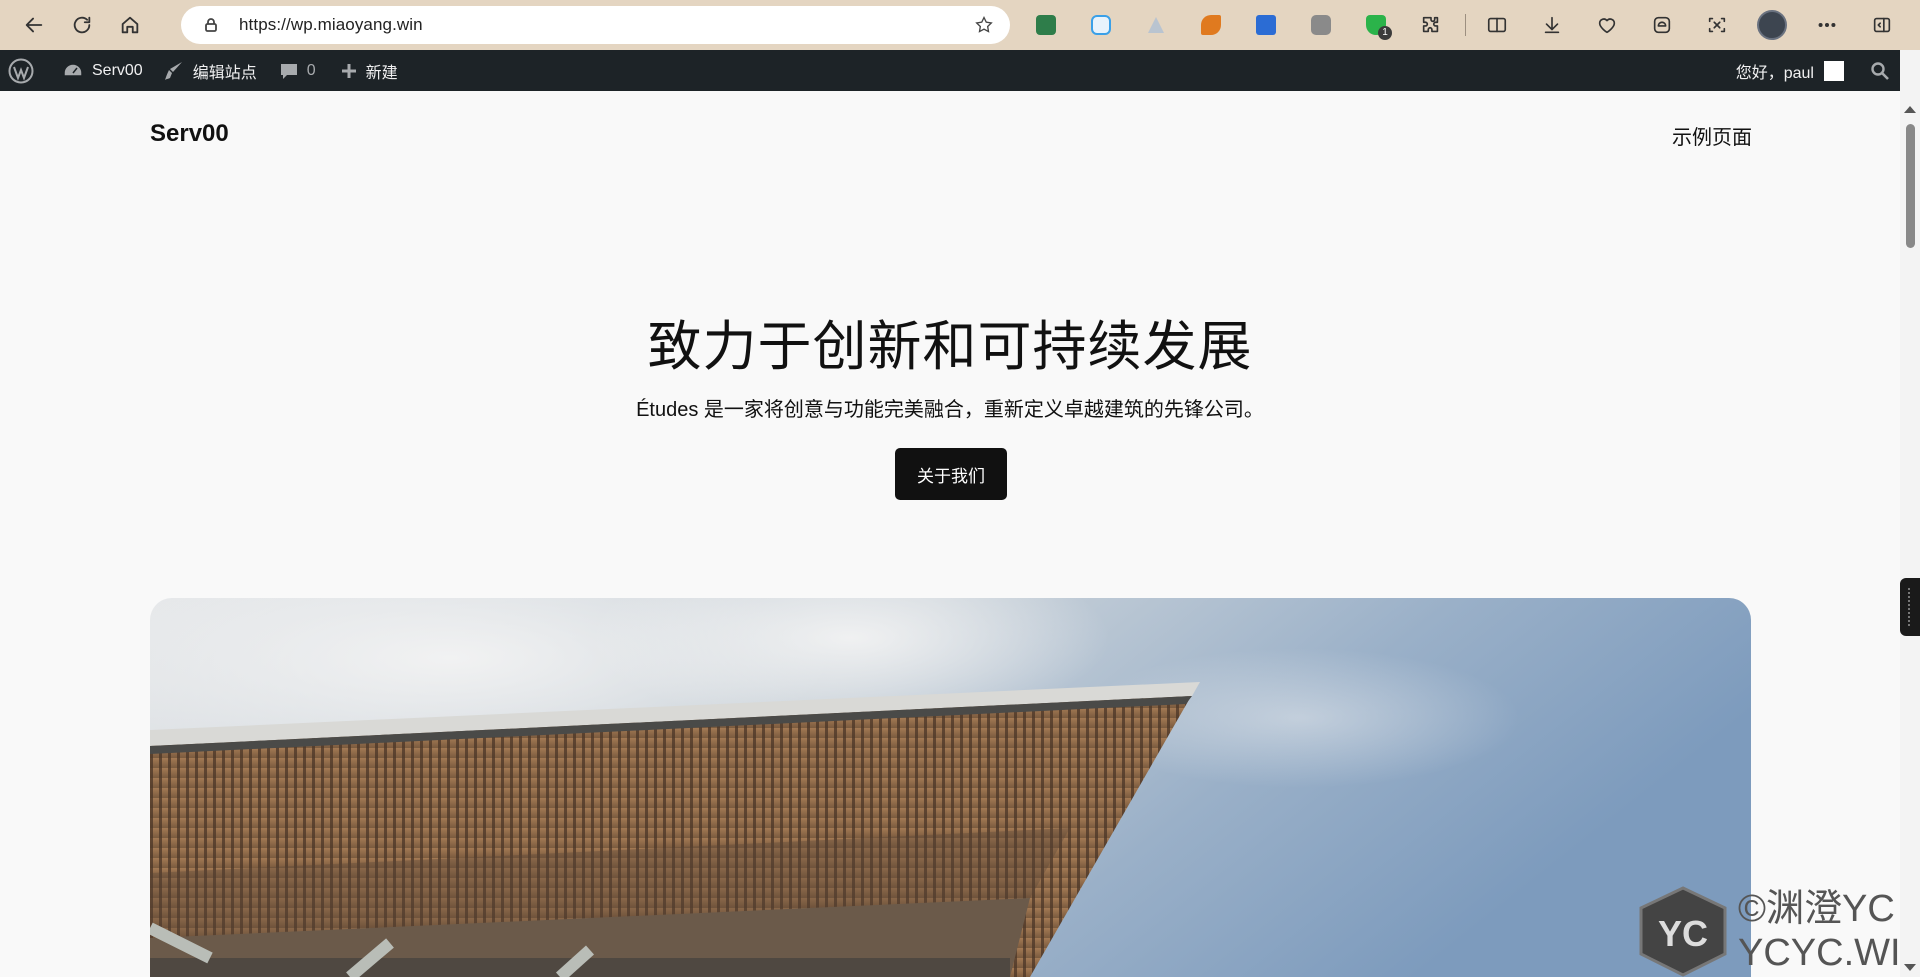 The width and height of the screenshot is (1920, 977). What do you see at coordinates (950, 347) in the screenshot?
I see `hero-heading: 致力于创新和可持续发展` at bounding box center [950, 347].